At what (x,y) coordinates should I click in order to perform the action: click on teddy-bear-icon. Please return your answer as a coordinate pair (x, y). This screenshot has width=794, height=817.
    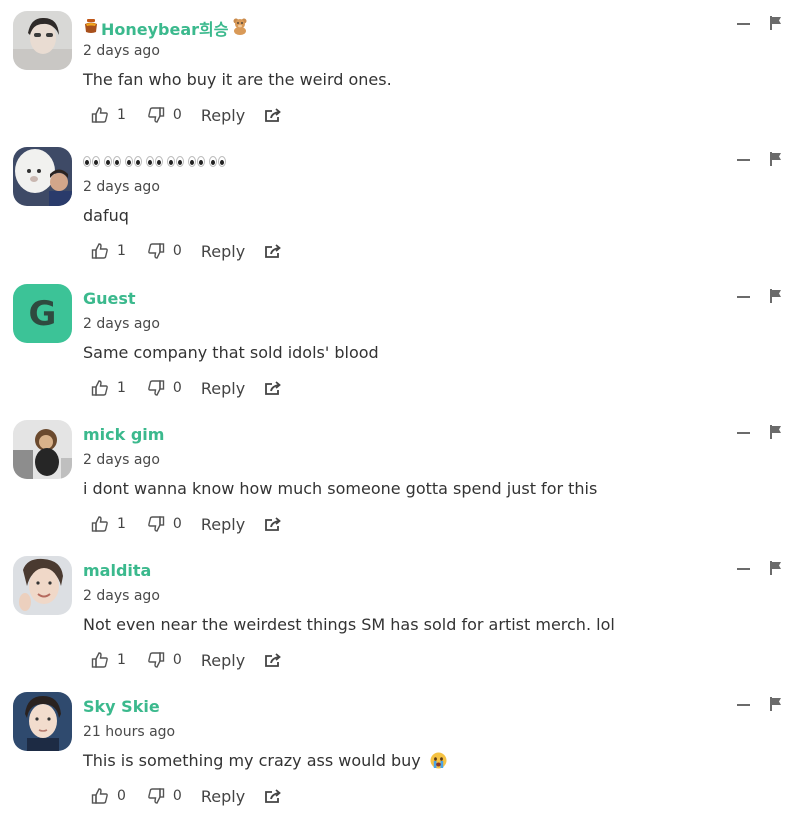
    Looking at the image, I should click on (240, 28).